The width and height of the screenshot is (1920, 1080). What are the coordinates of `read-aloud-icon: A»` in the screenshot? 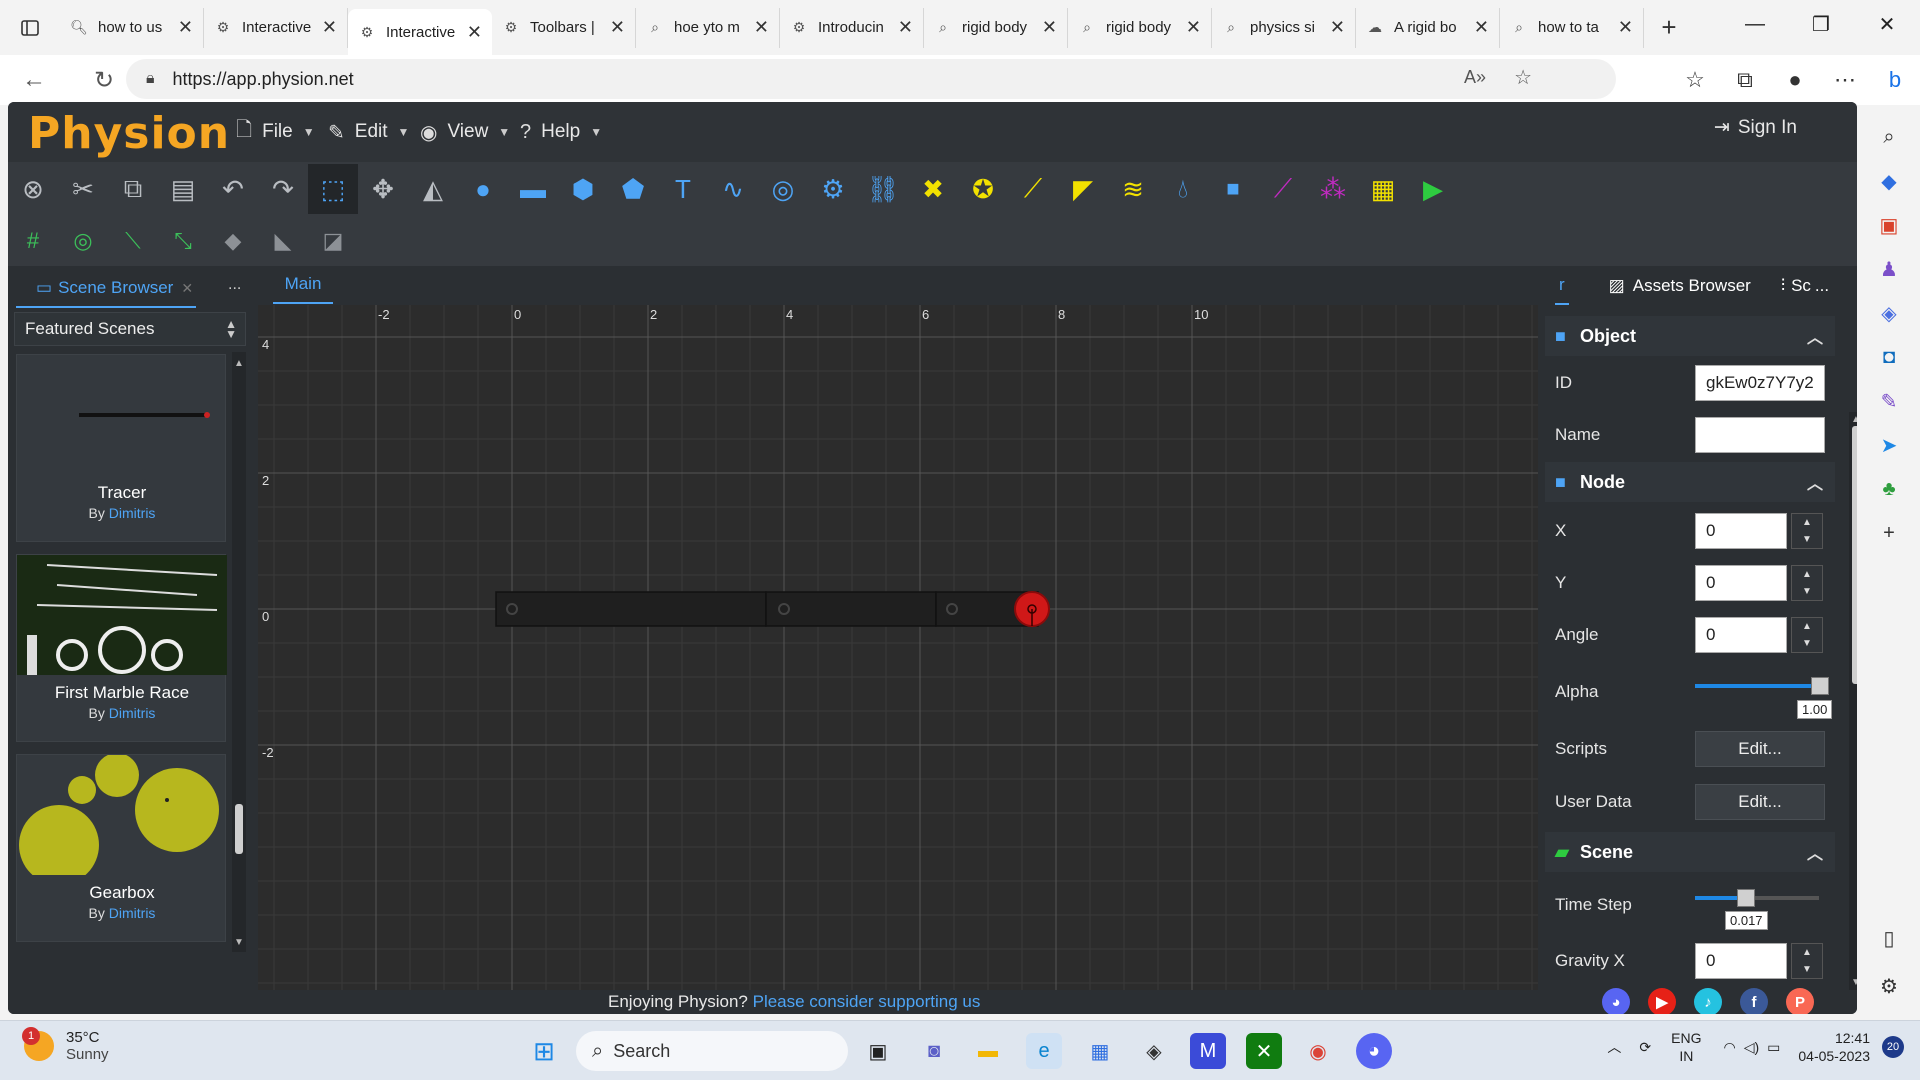 It's located at (1475, 77).